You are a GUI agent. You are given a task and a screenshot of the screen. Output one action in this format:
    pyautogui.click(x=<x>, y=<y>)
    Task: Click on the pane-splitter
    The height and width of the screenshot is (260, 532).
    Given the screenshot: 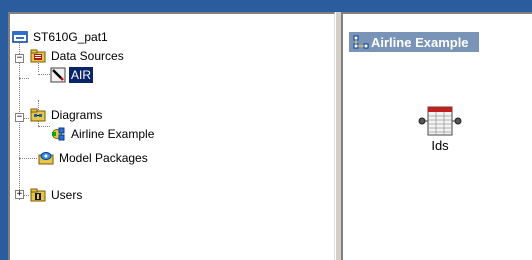 What is the action you would take?
    pyautogui.click(x=338, y=136)
    